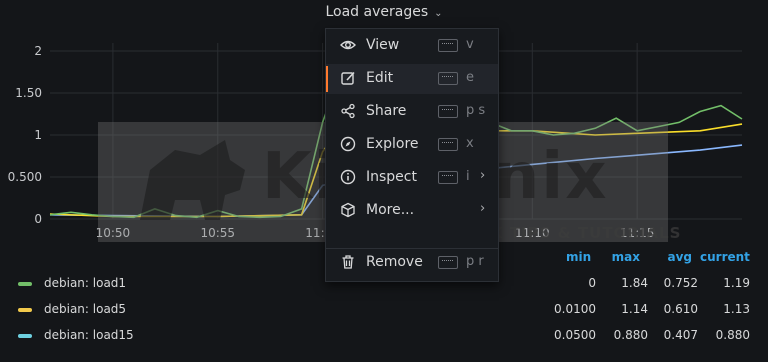 The image size is (768, 362). What do you see at coordinates (28, 93) in the screenshot?
I see `y-tick-label: 1.50` at bounding box center [28, 93].